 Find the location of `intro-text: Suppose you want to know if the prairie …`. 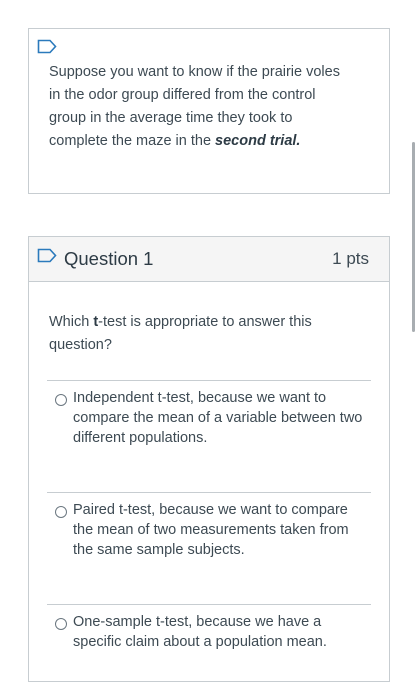

intro-text: Suppose you want to know if the prairie … is located at coordinates (194, 106).